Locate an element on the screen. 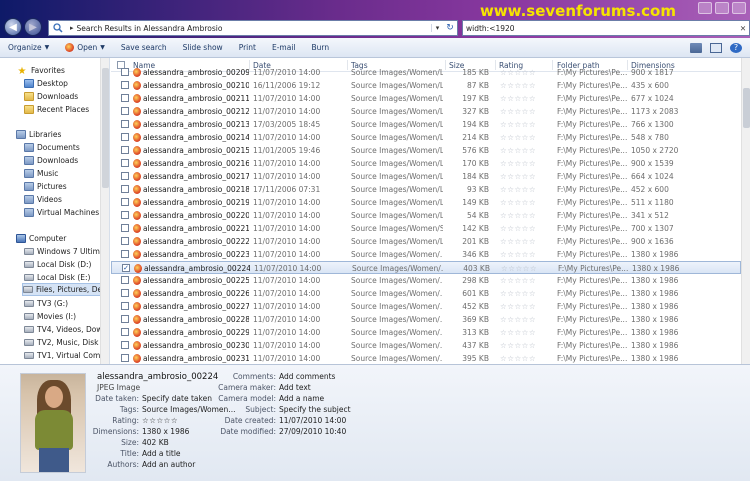 Image resolution: width=750 pixels, height=481 pixels. nav-drive-selected: Files, Pictures, Dev (F:) is located at coordinates (65, 289).